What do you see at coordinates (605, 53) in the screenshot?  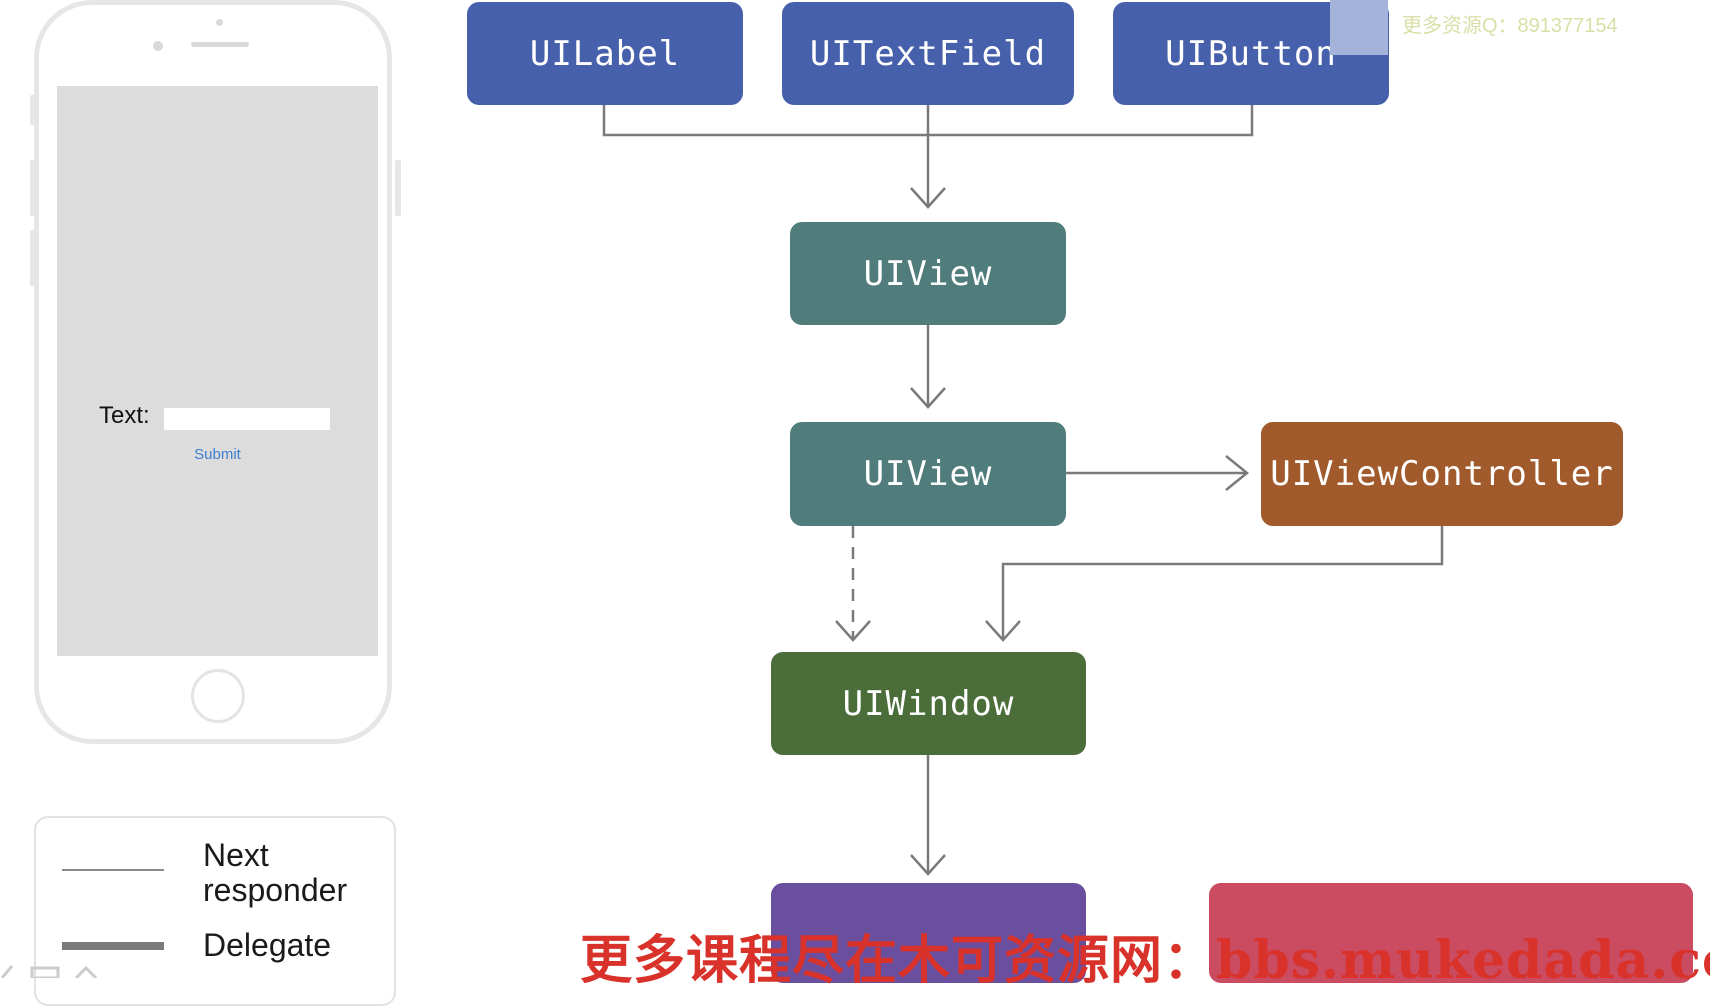 I see `node-uilabel: UILabel` at bounding box center [605, 53].